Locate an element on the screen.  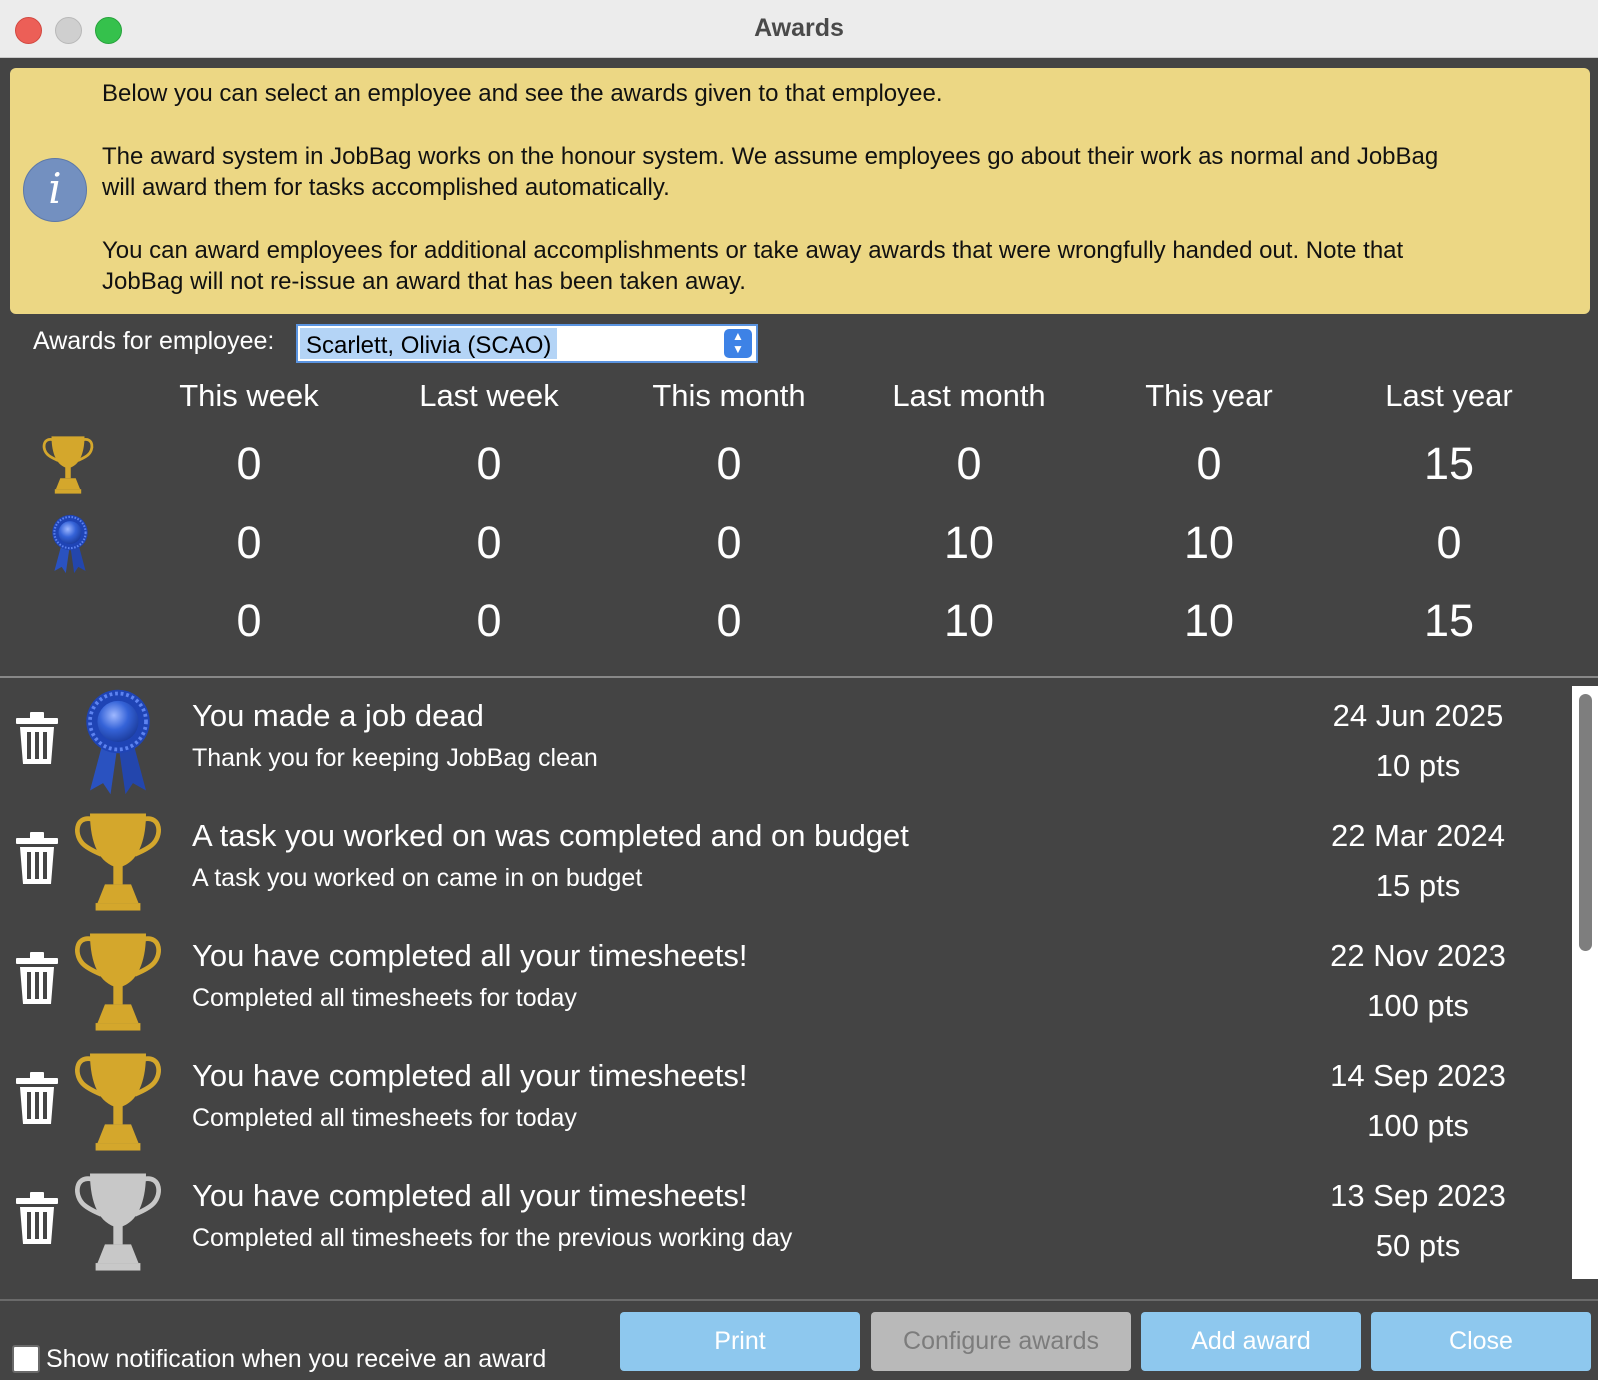
total-this-week: 0 is located at coordinates (249, 620).